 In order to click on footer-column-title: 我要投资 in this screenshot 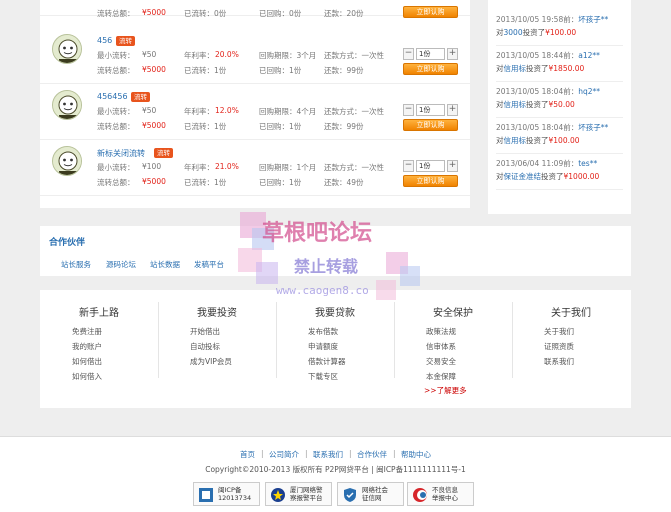, I will do `click(217, 313)`.